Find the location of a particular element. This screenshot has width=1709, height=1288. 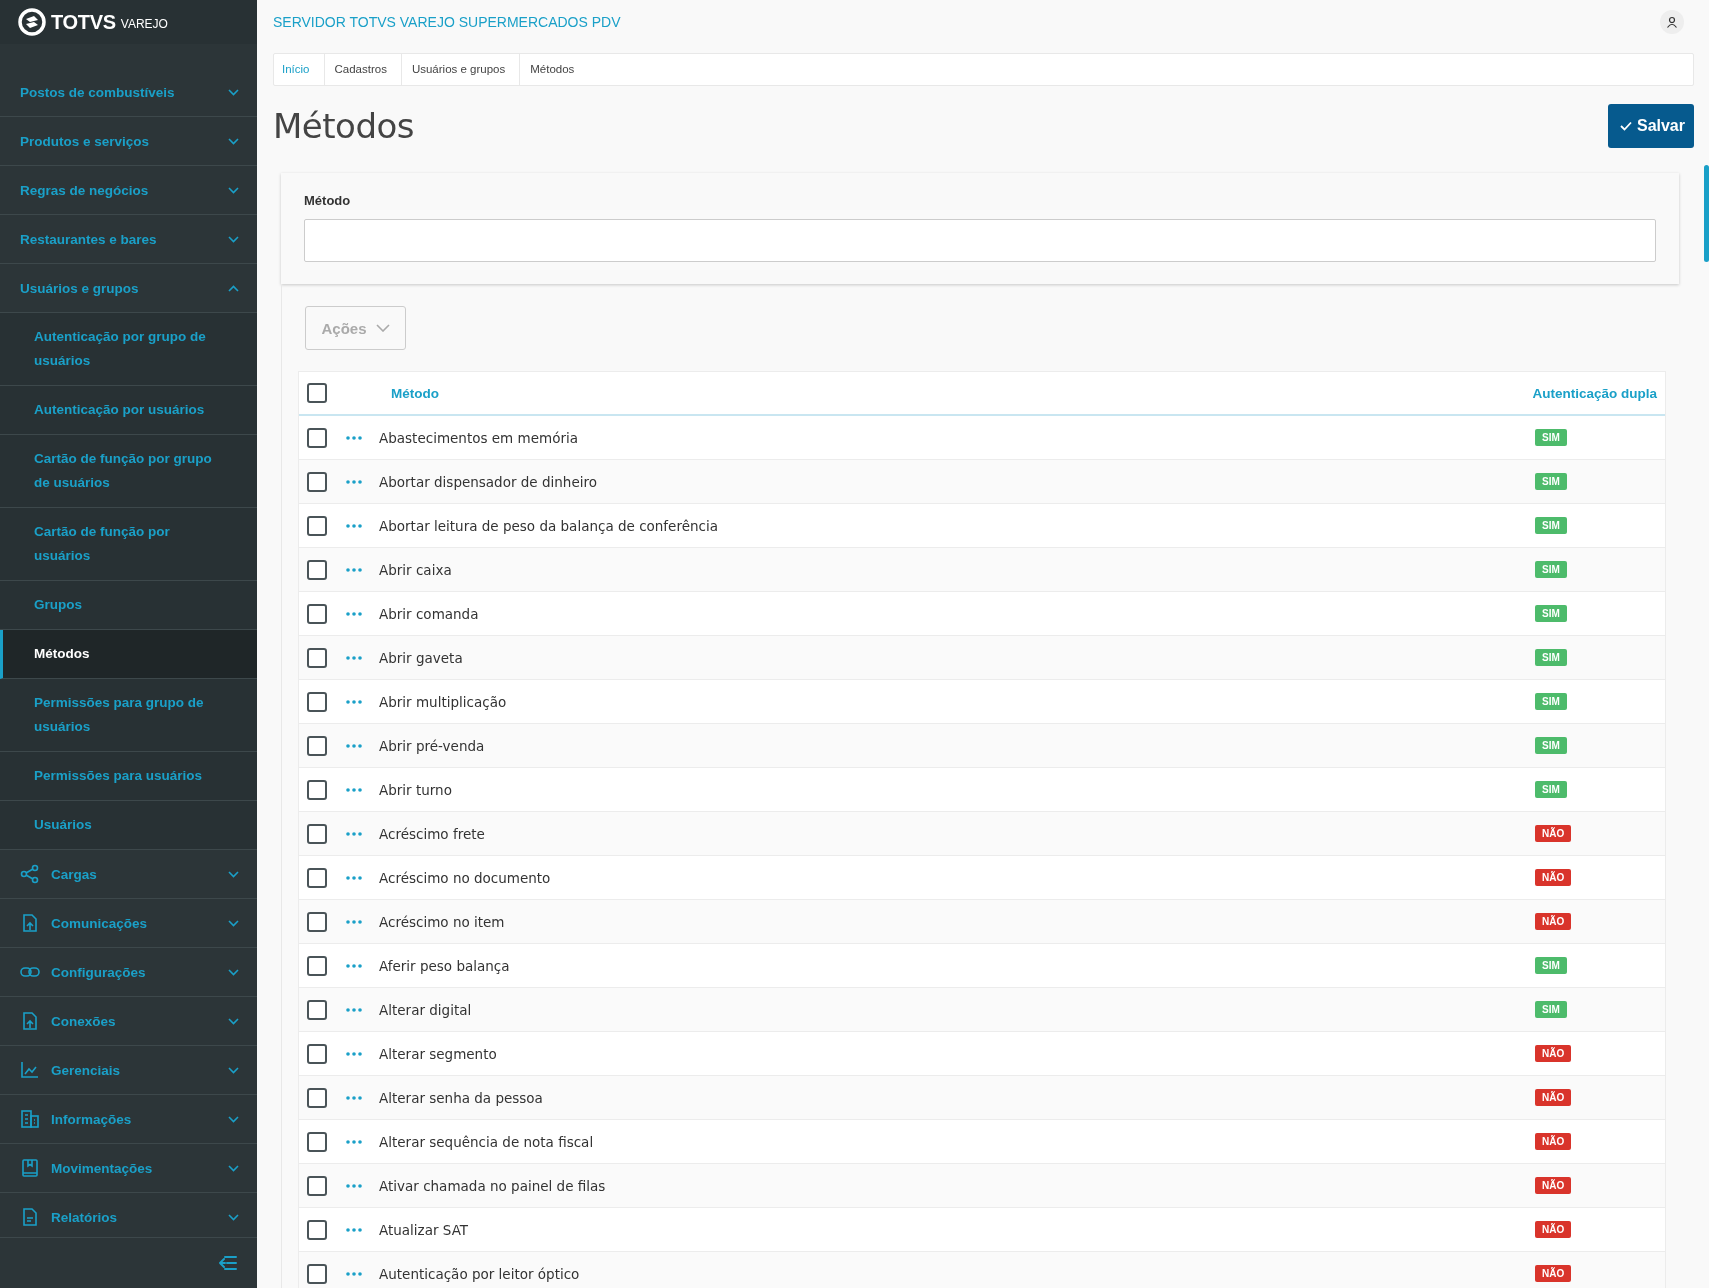

submenu-item: Permissões para grupo de usuários is located at coordinates (128, 715).